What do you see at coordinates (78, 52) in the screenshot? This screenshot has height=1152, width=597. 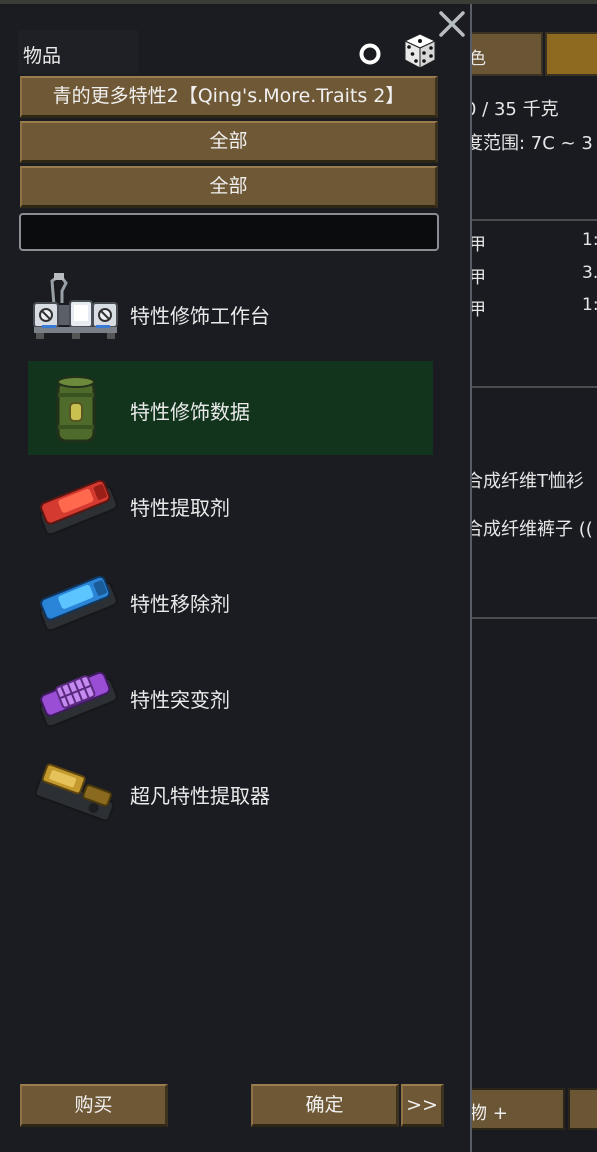 I see `dialog-title: 物品` at bounding box center [78, 52].